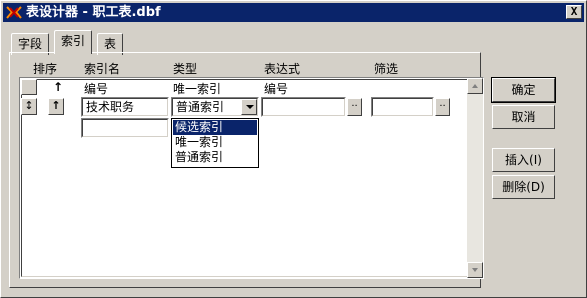 The height and width of the screenshot is (298, 587). I want to click on scroll-up-button, so click(475, 86).